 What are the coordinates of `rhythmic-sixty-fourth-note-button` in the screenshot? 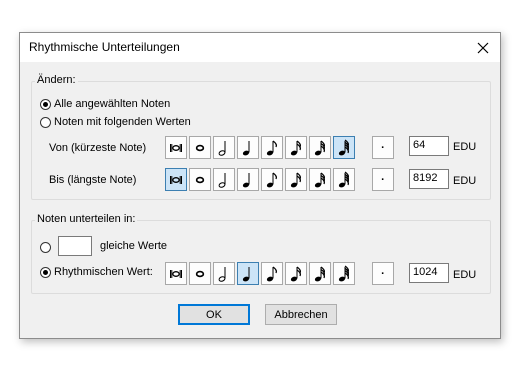 It's located at (344, 273).